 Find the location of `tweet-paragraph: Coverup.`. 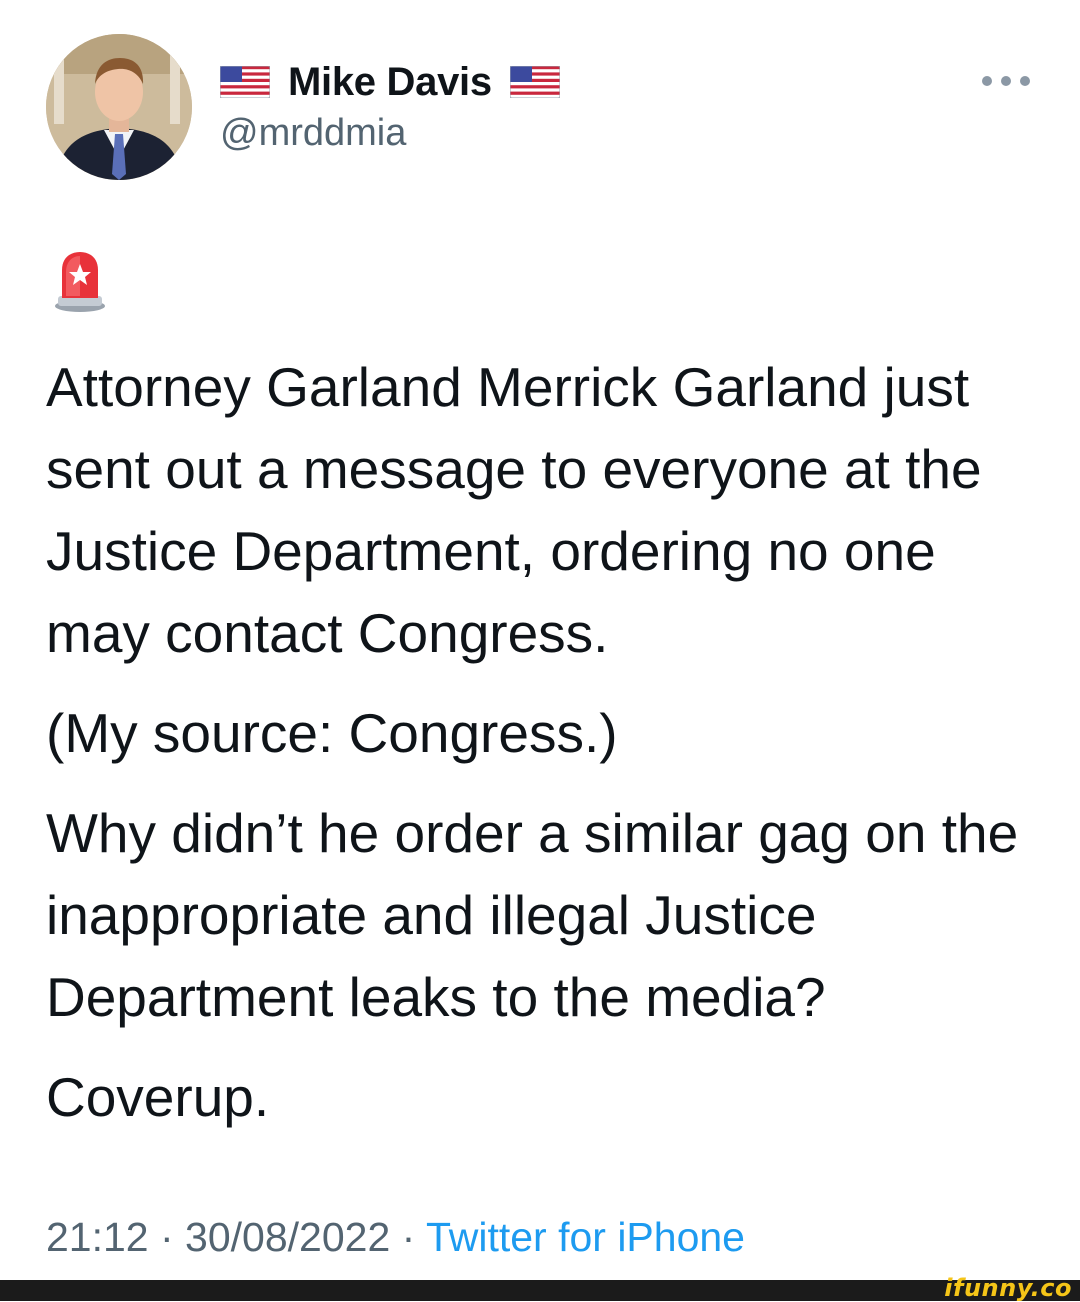

tweet-paragraph: Coverup. is located at coordinates (158, 1097).